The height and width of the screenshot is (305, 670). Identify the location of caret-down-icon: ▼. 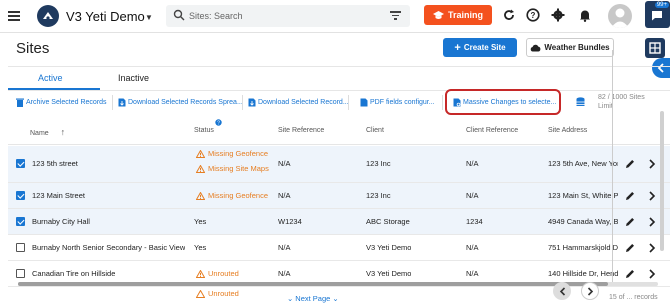
(149, 17).